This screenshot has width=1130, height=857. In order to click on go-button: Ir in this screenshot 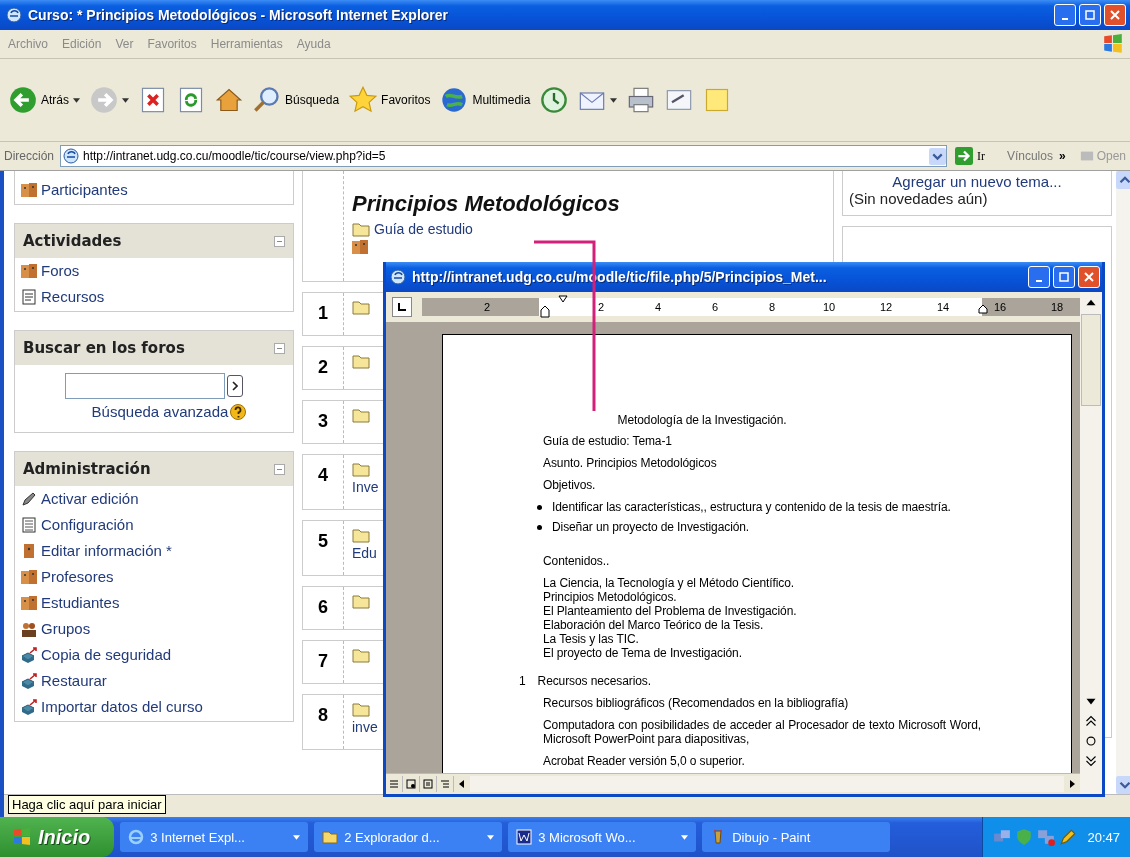, I will do `click(976, 156)`.